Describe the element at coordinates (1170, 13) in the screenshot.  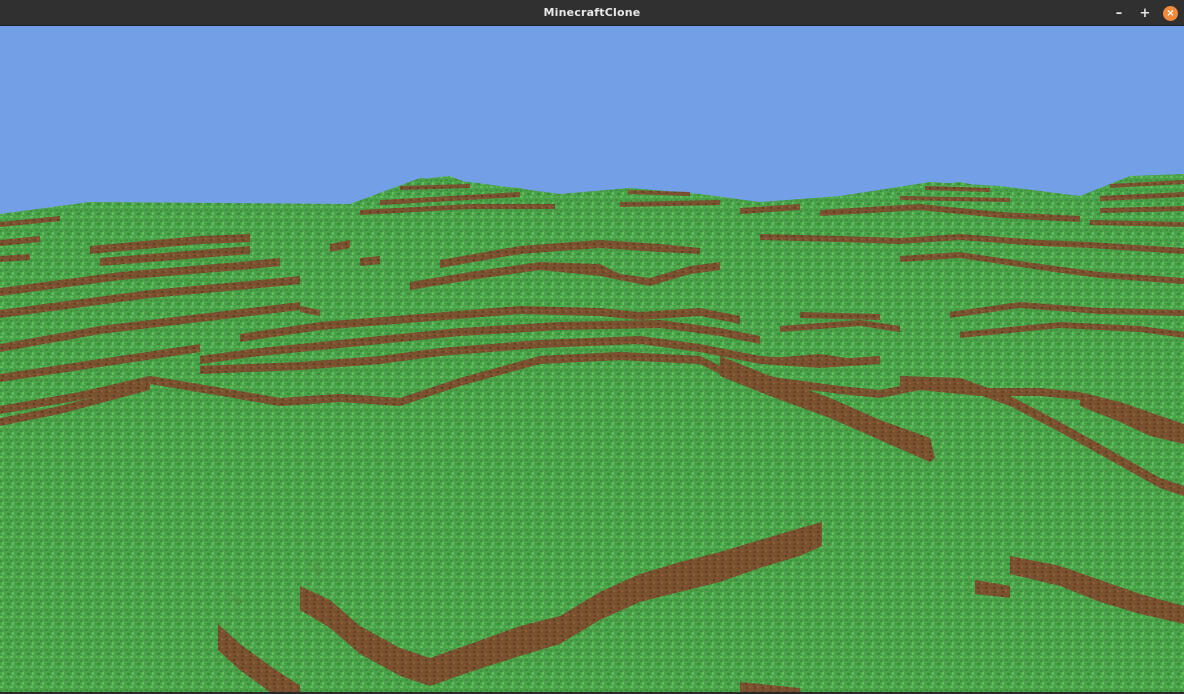
I see `close-icon: ×` at that location.